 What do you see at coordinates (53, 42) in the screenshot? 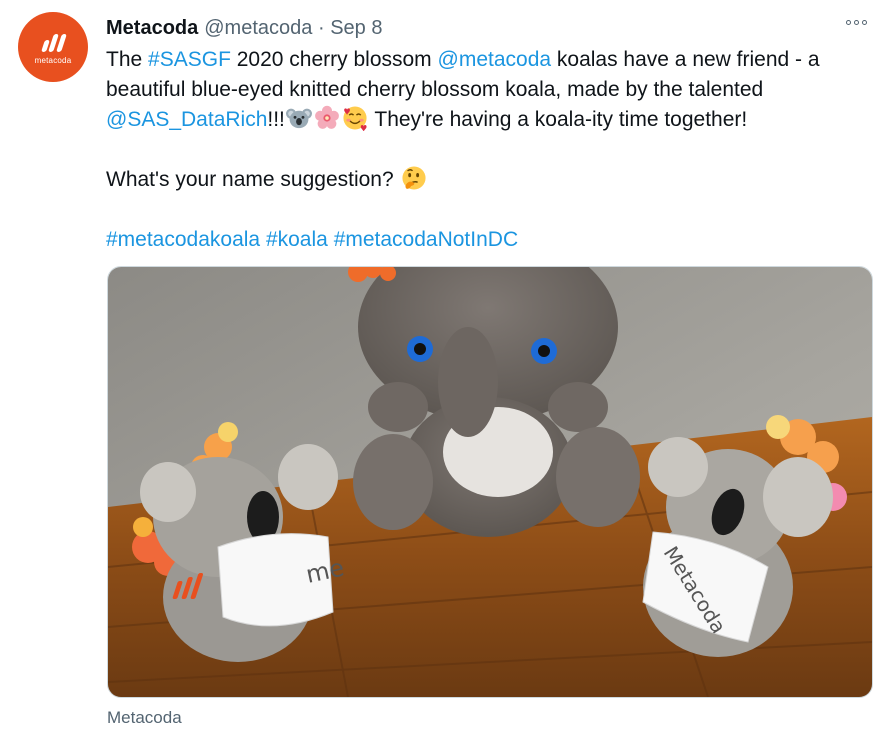
I see `metacoda-logo-icon` at bounding box center [53, 42].